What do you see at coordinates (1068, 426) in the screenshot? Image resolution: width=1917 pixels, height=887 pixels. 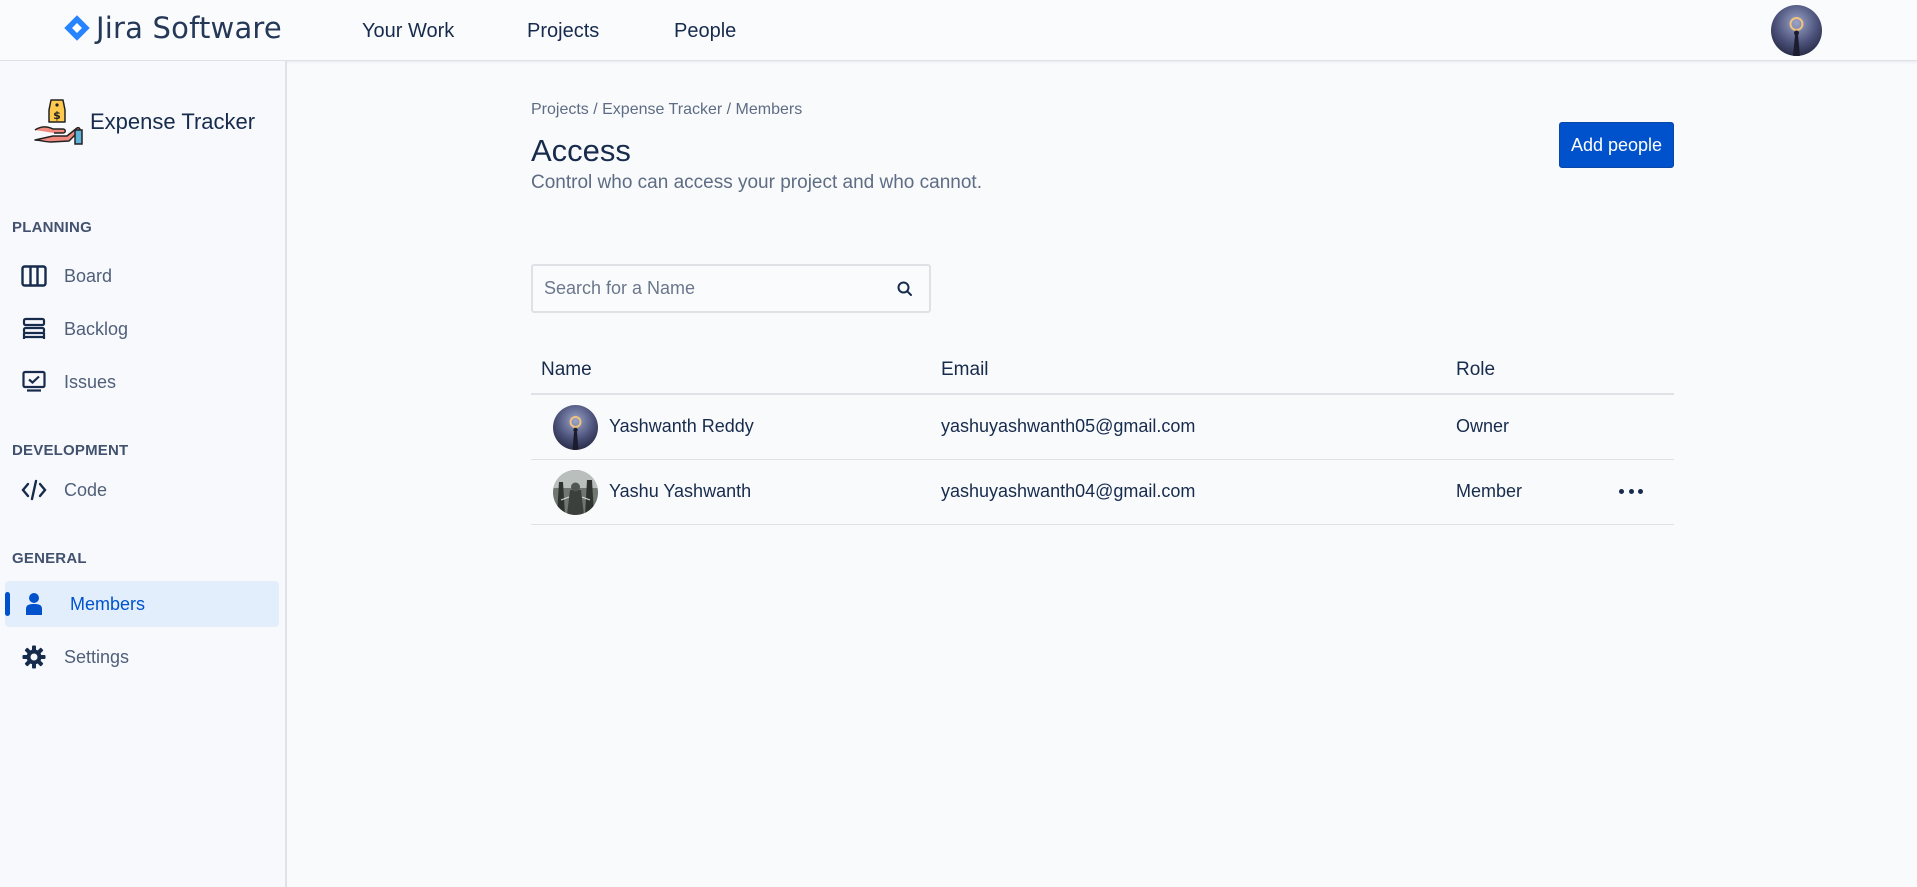 I see `member-email: yashuyashwanth05@gmail.com` at bounding box center [1068, 426].